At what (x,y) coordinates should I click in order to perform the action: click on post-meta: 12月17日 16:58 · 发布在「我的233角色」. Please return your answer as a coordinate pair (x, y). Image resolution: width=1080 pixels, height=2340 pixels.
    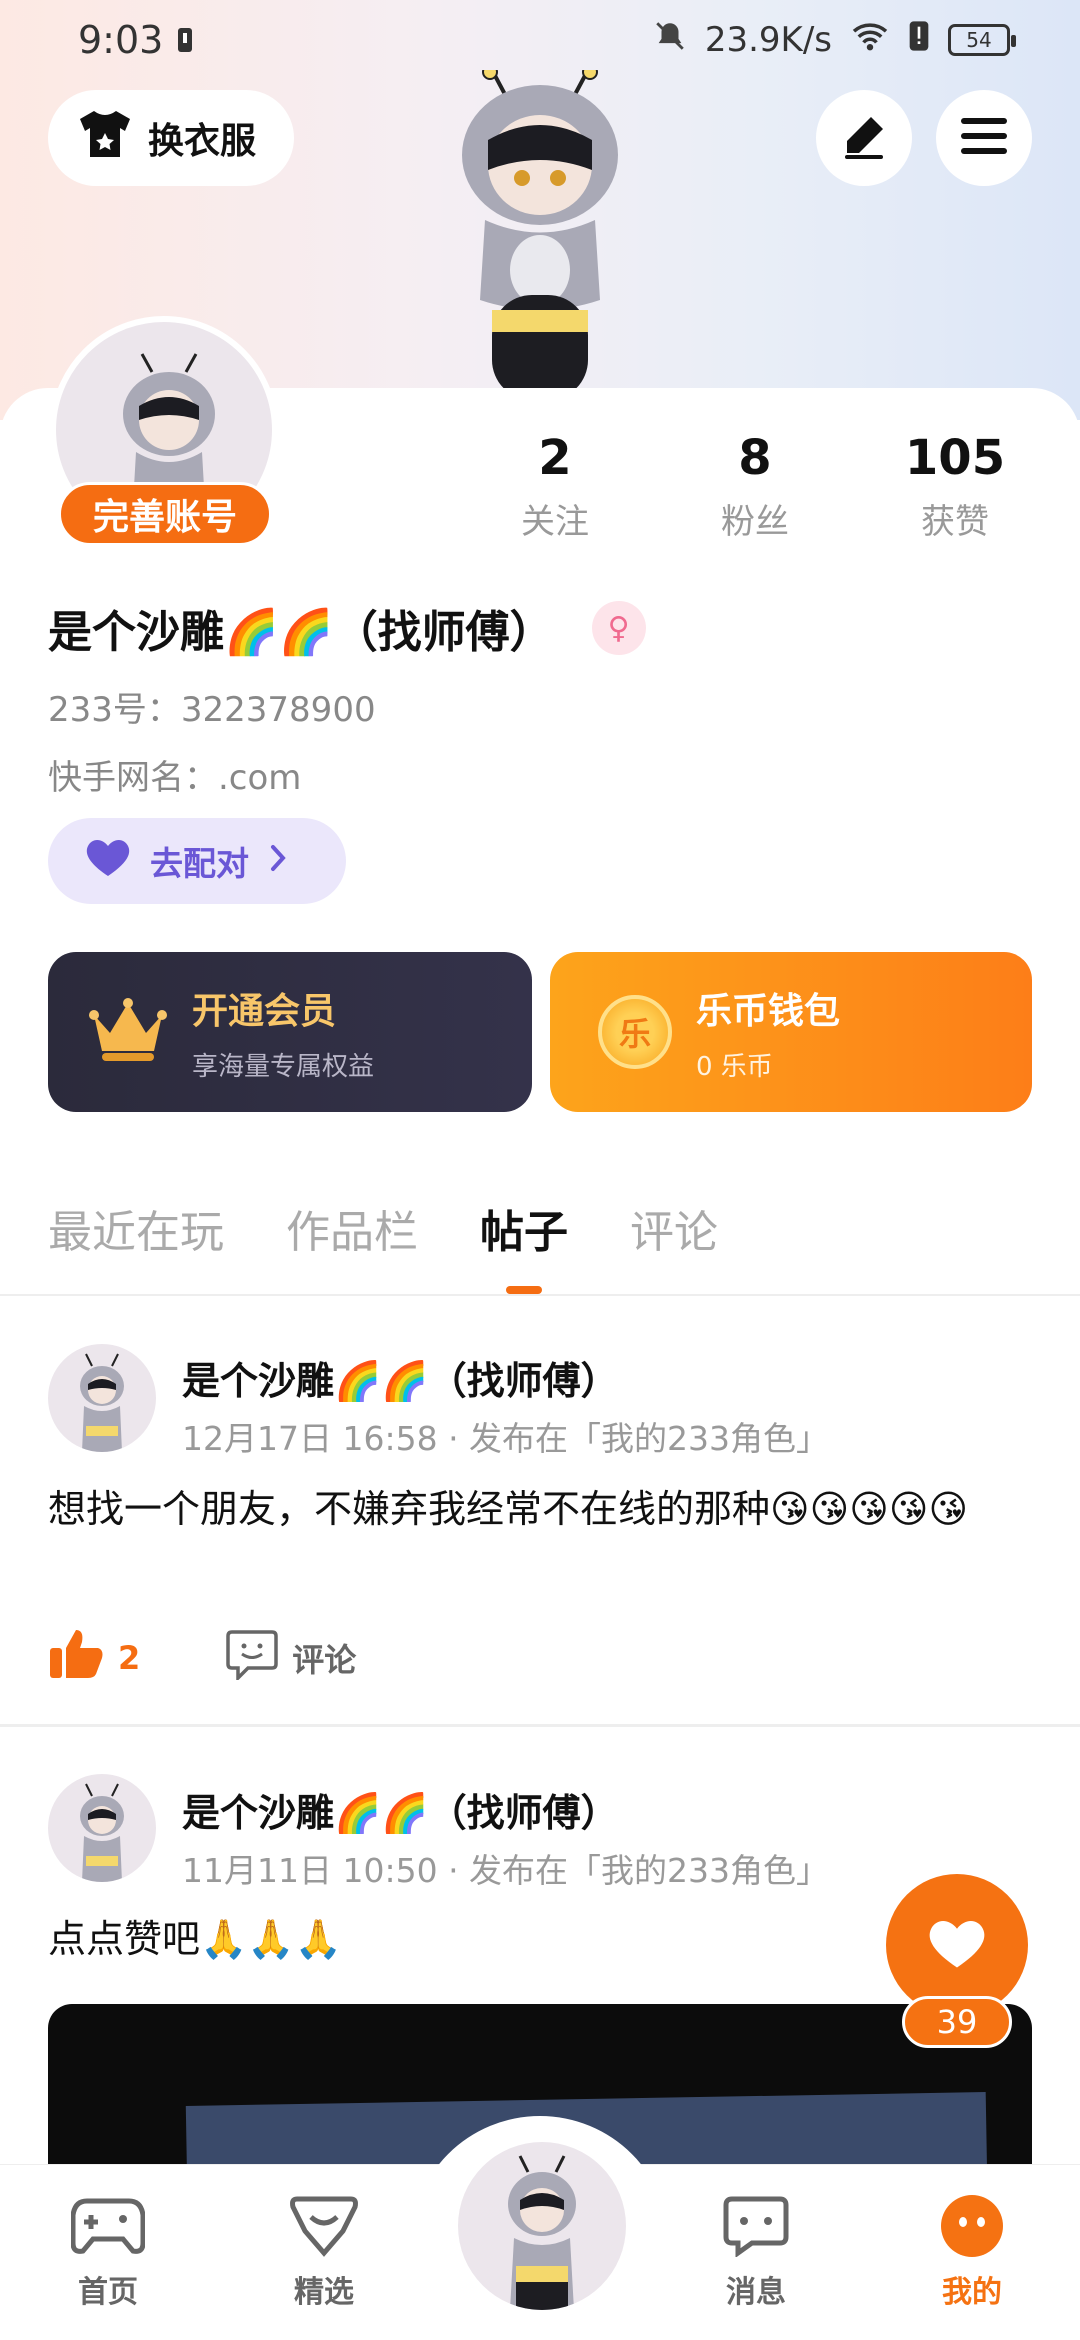
    Looking at the image, I should click on (506, 1438).